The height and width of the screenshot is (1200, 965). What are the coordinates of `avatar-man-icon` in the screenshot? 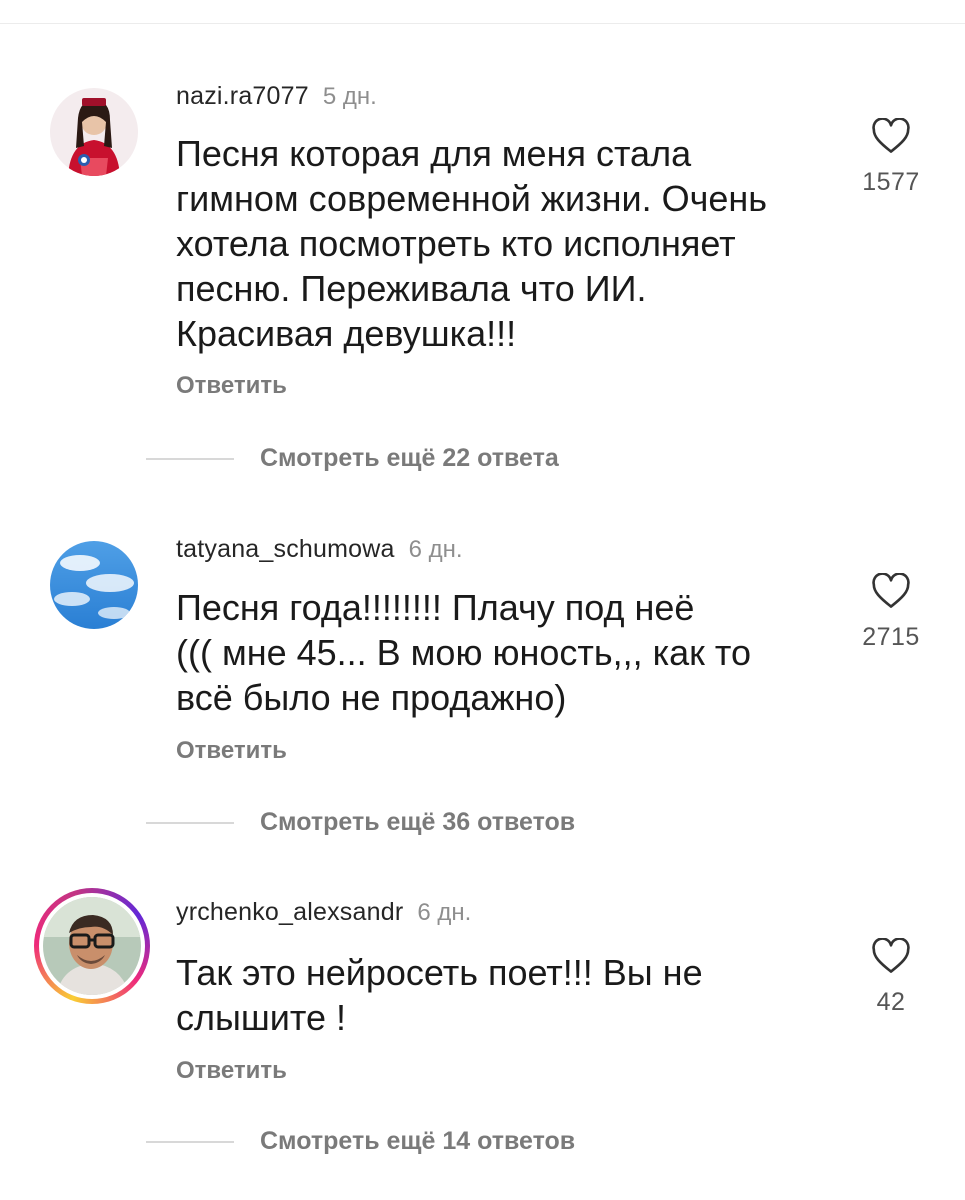 It's located at (92, 946).